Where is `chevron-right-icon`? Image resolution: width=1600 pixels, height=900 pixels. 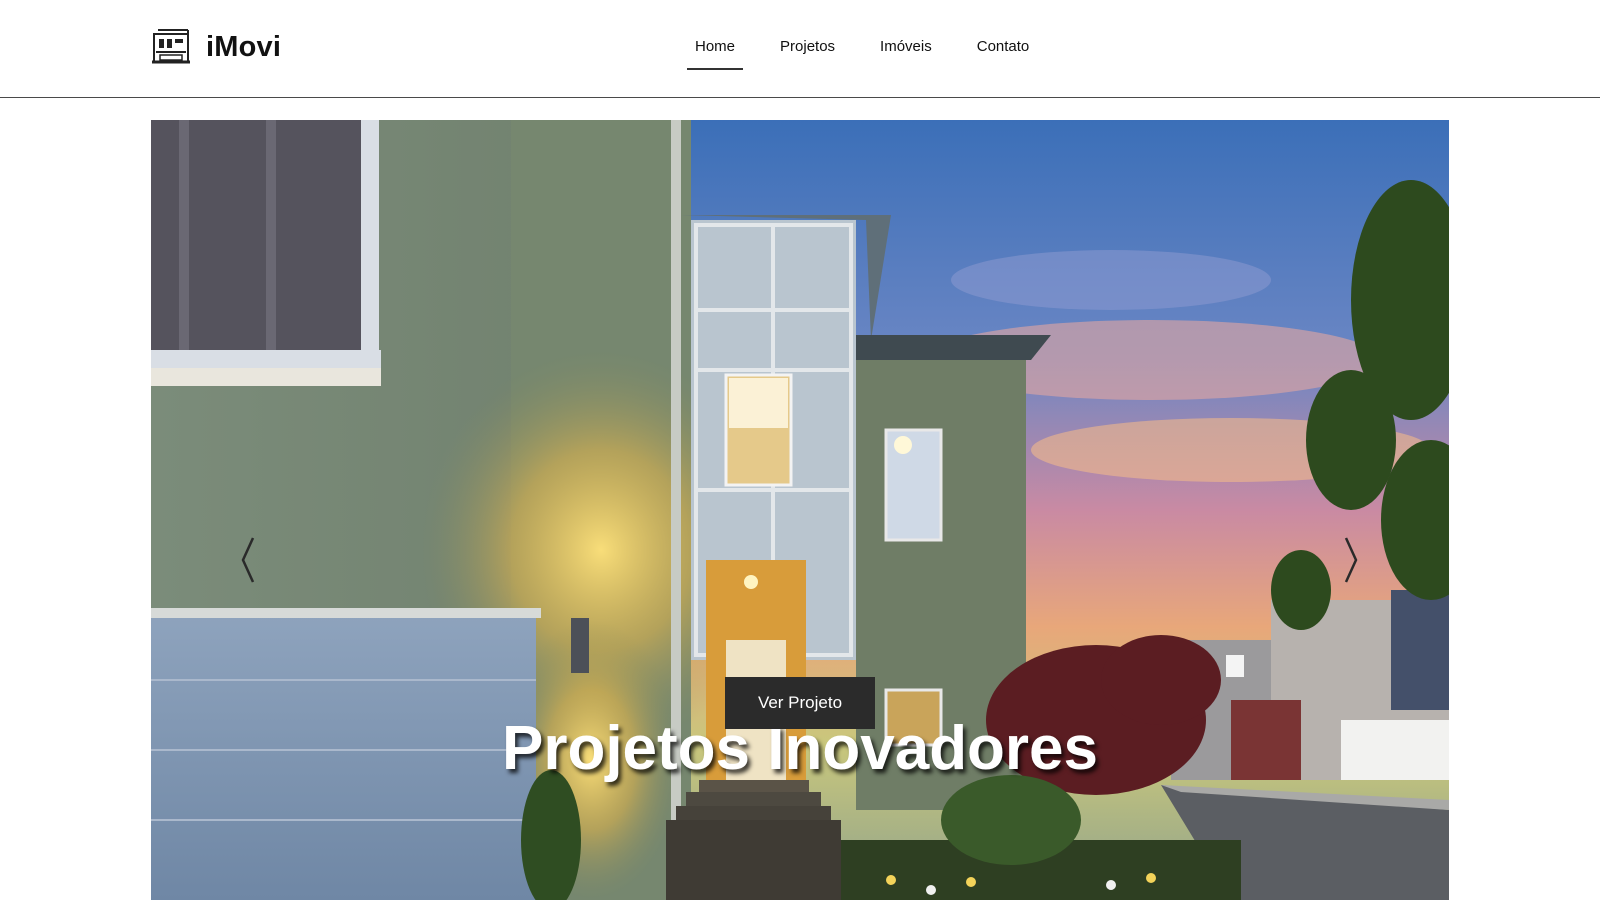 chevron-right-icon is located at coordinates (1351, 560).